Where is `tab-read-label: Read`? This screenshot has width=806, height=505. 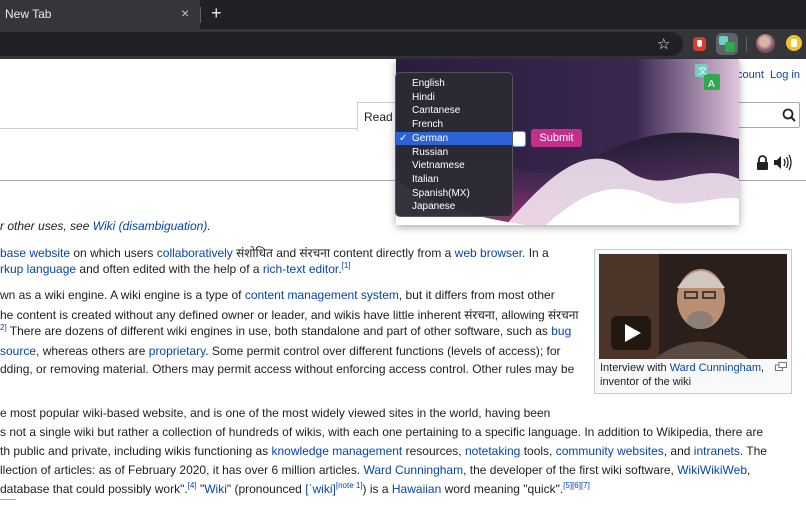
tab-read-label: Read is located at coordinates (378, 117).